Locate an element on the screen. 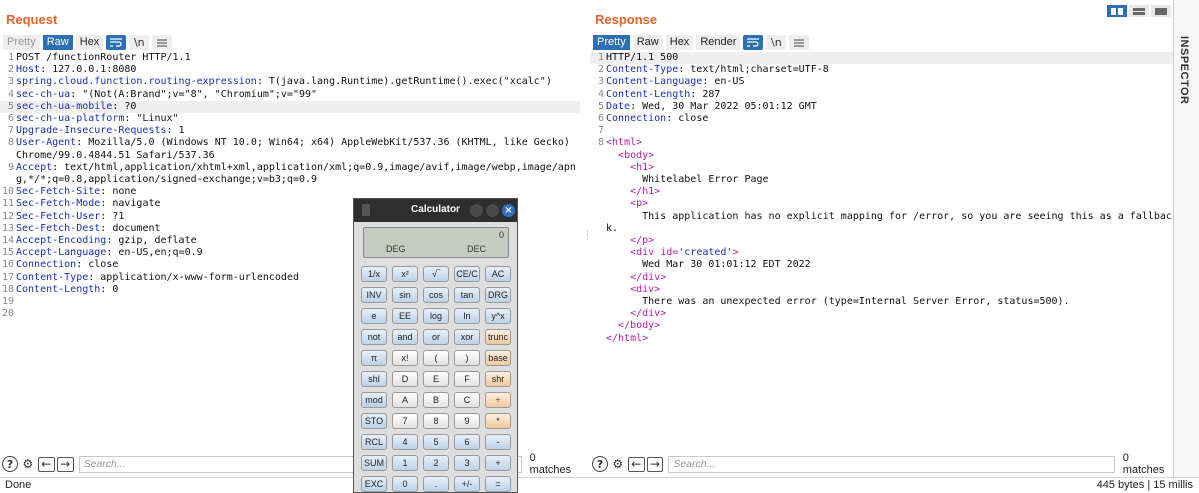 The image size is (1199, 493). request-line: 5 sec-ch-ua-mobile: ?0 is located at coordinates (290, 107).